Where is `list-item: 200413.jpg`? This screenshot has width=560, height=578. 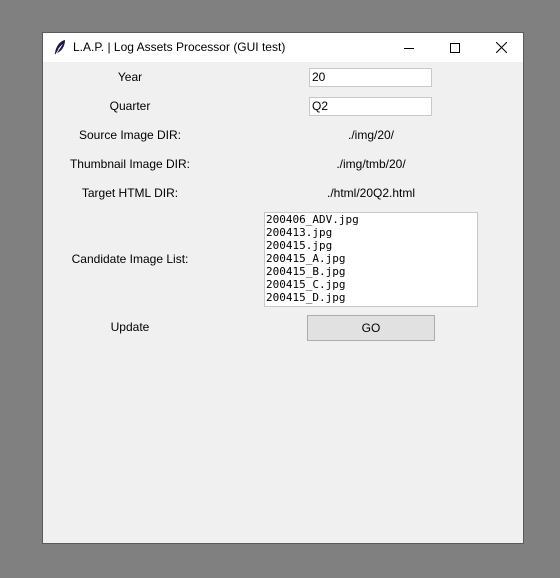 list-item: 200413.jpg is located at coordinates (371, 232).